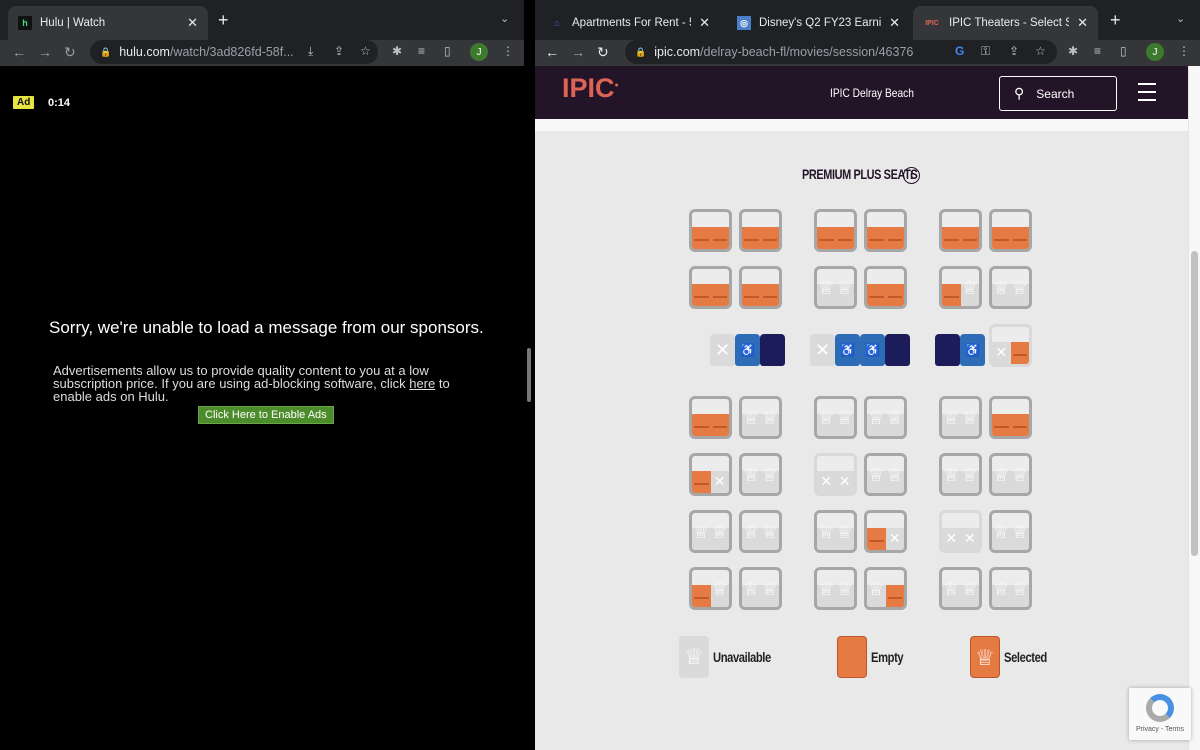 This screenshot has width=1200, height=750. Describe the element at coordinates (1058, 93) in the screenshot. I see `search-button: ⚲ Search` at that location.